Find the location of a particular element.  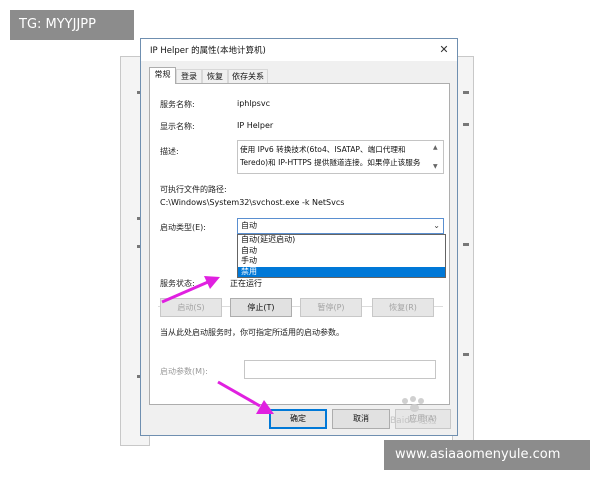

tab-logon: 登录 is located at coordinates (189, 76).